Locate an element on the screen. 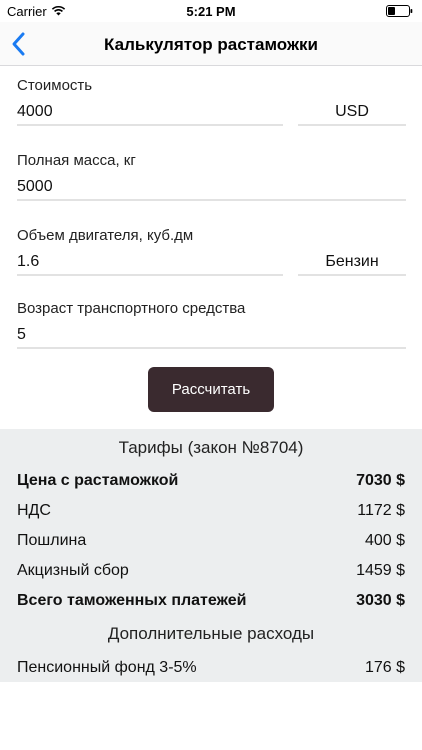  result-value: 1459 $ is located at coordinates (380, 570).